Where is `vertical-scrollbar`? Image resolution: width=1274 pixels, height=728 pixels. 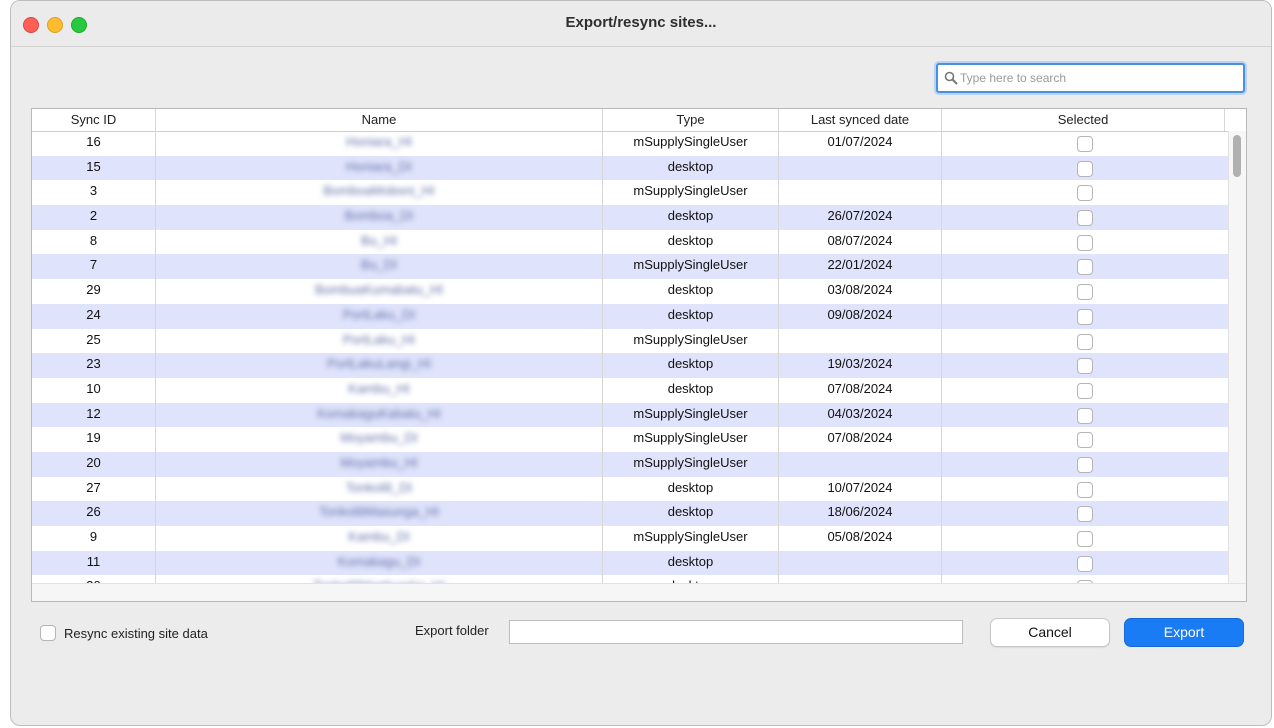
vertical-scrollbar is located at coordinates (1237, 357).